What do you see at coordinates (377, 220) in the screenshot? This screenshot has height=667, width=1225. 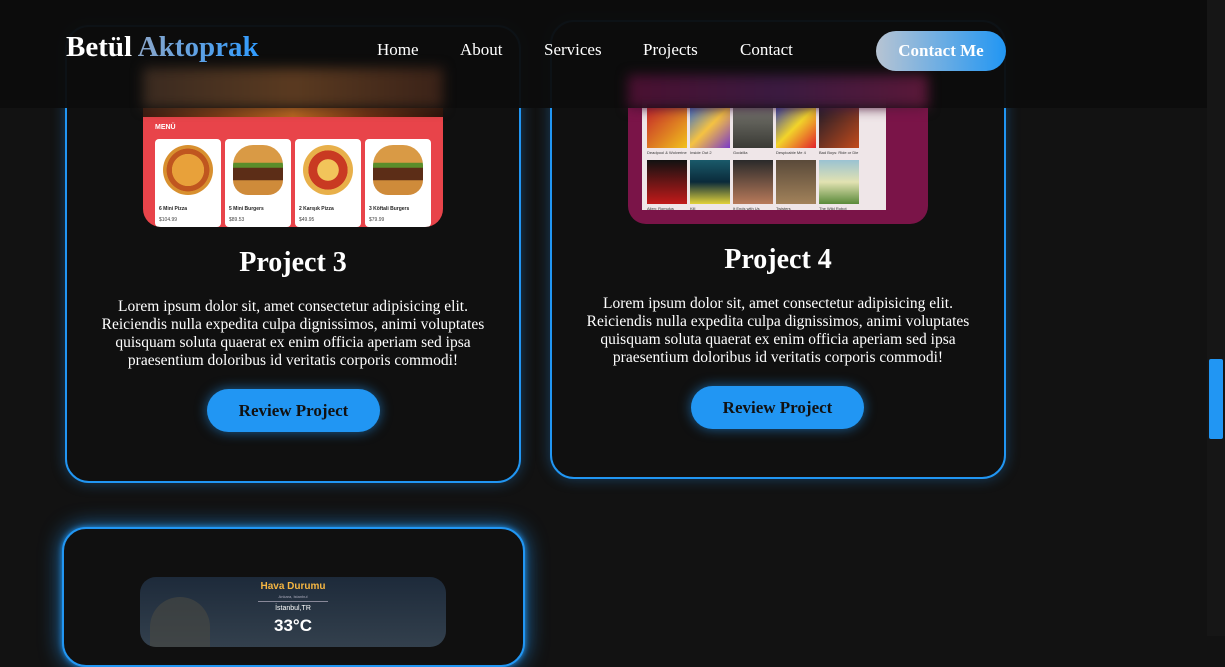 I see `menu-item-price: $79.99` at bounding box center [377, 220].